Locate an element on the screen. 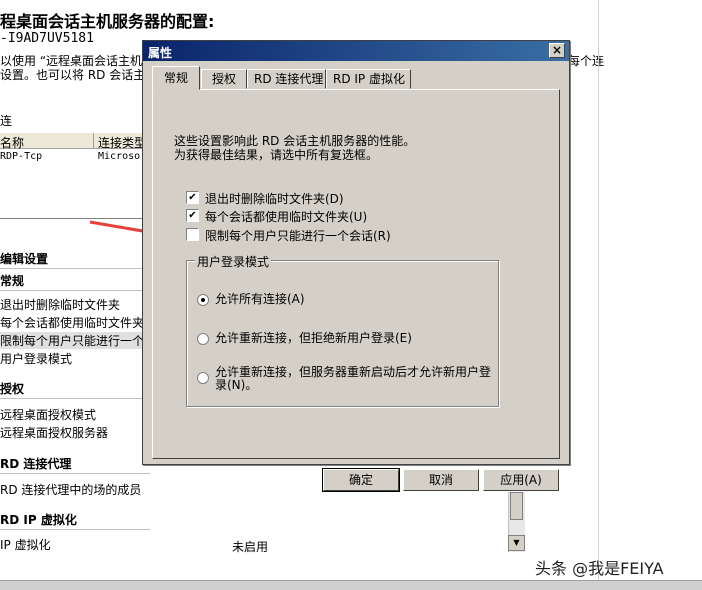 This screenshot has height=590, width=702. setting-licensing-mode: 远程桌面授权模式 is located at coordinates (48, 414).